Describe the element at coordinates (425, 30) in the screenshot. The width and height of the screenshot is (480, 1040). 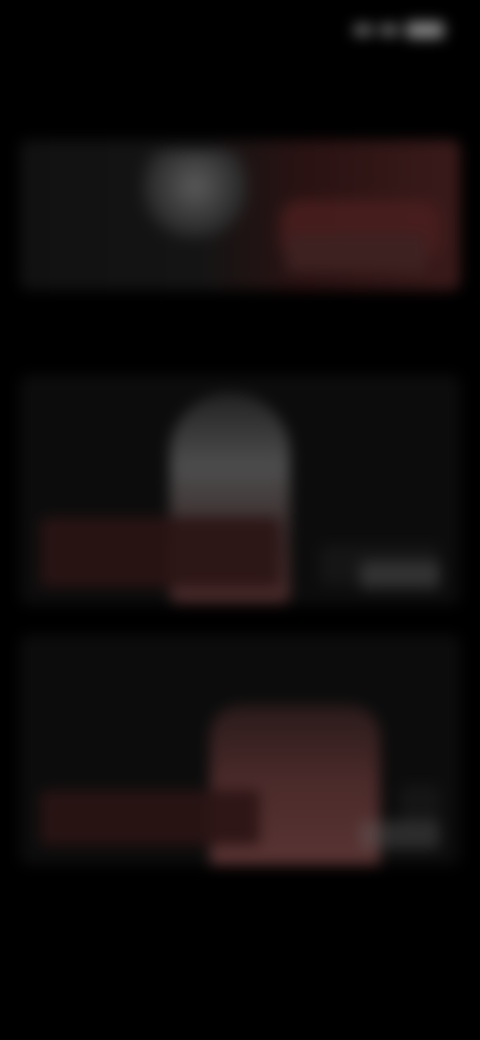
I see `battery-icon` at that location.